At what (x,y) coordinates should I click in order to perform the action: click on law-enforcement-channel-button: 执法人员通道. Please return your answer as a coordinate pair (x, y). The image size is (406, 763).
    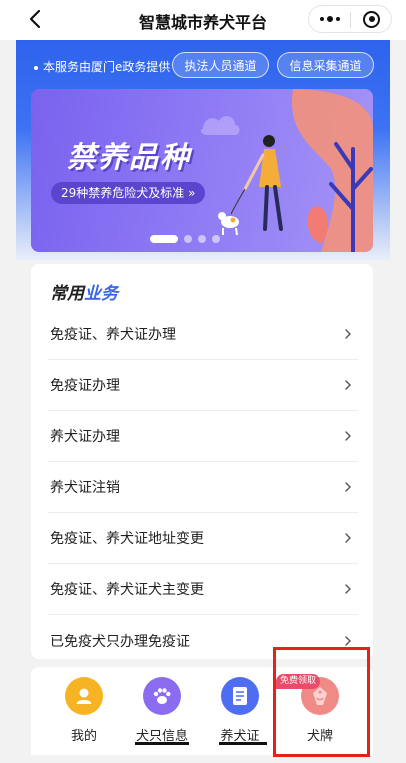
    Looking at the image, I should click on (220, 65).